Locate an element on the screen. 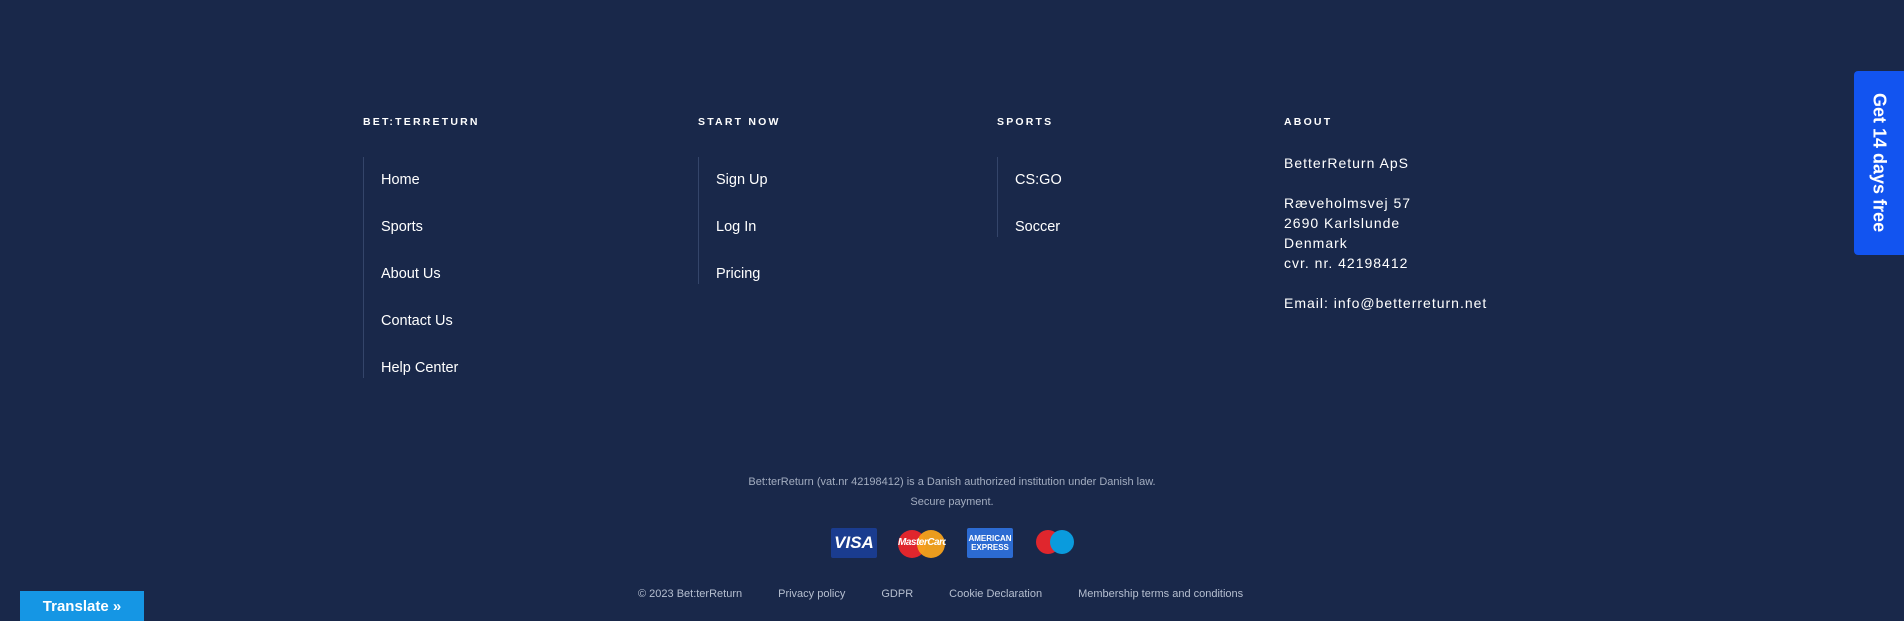 The width and height of the screenshot is (1904, 621). footer-link-pricing: Pricing is located at coordinates (748, 274).